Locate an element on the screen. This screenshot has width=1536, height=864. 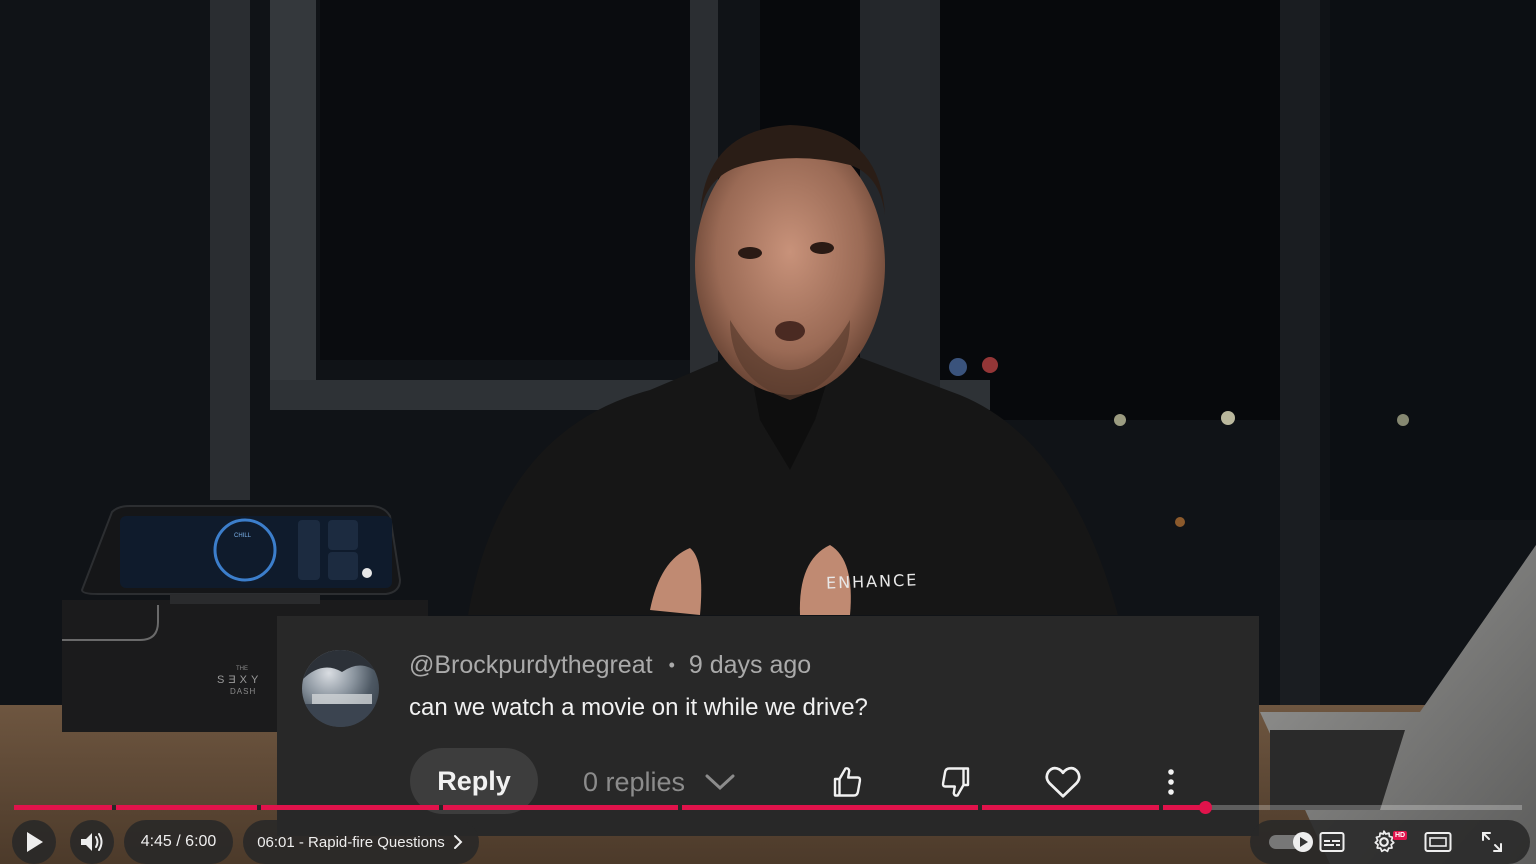
heart-button is located at coordinates (1063, 782).